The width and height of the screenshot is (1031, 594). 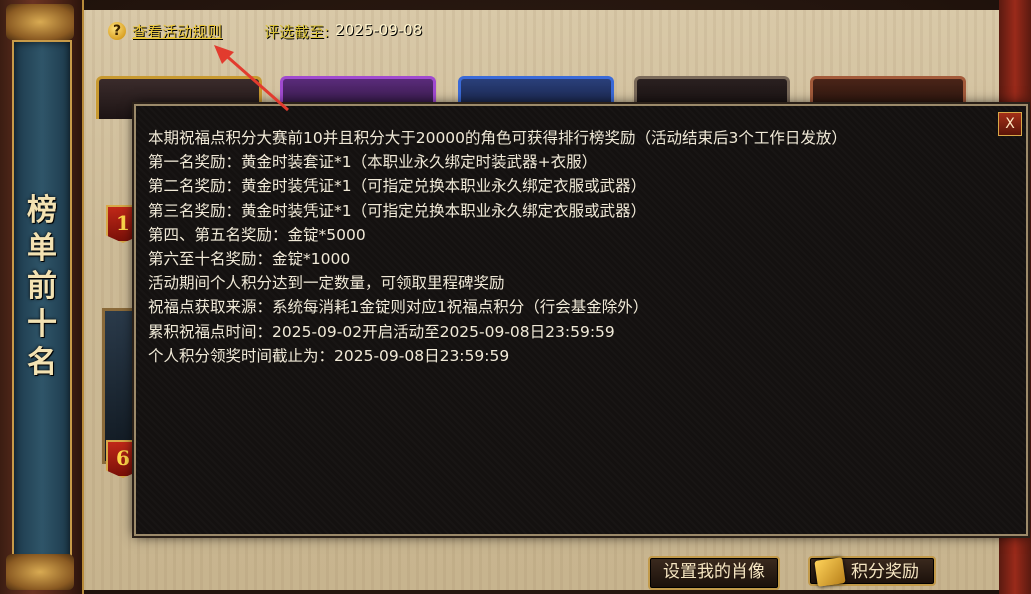 What do you see at coordinates (1010, 124) in the screenshot?
I see `close-icon: X` at bounding box center [1010, 124].